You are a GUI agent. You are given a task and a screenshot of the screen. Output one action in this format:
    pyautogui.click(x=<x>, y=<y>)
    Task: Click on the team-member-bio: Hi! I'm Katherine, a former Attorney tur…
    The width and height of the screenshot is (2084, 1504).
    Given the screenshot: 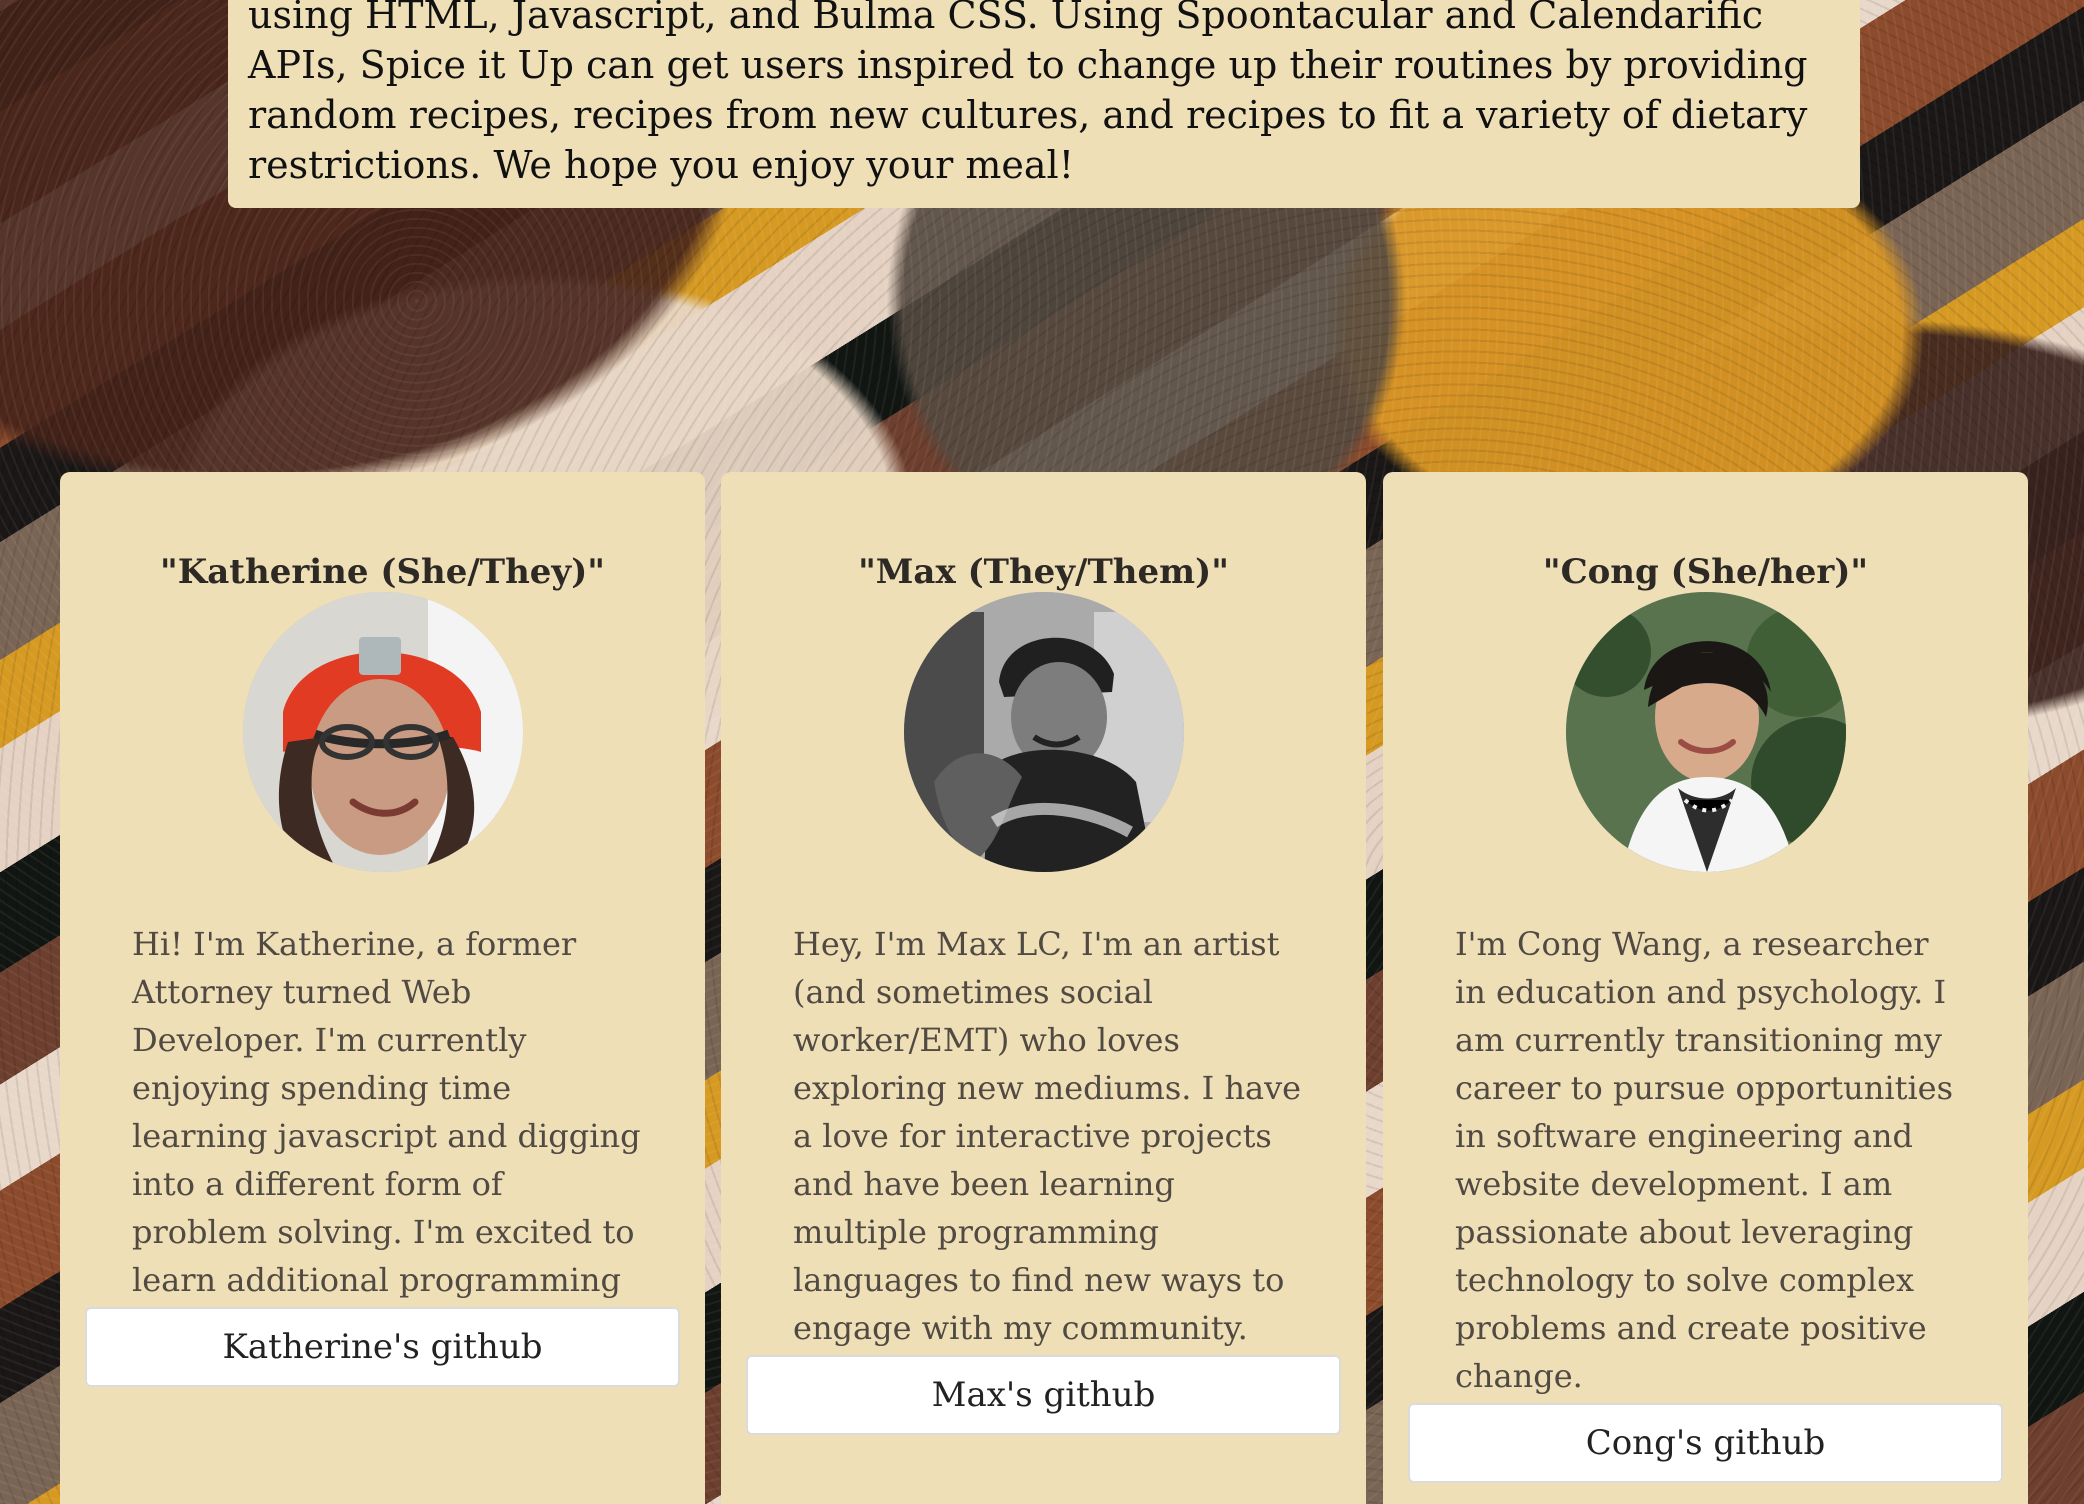 What is the action you would take?
    pyautogui.click(x=386, y=1136)
    